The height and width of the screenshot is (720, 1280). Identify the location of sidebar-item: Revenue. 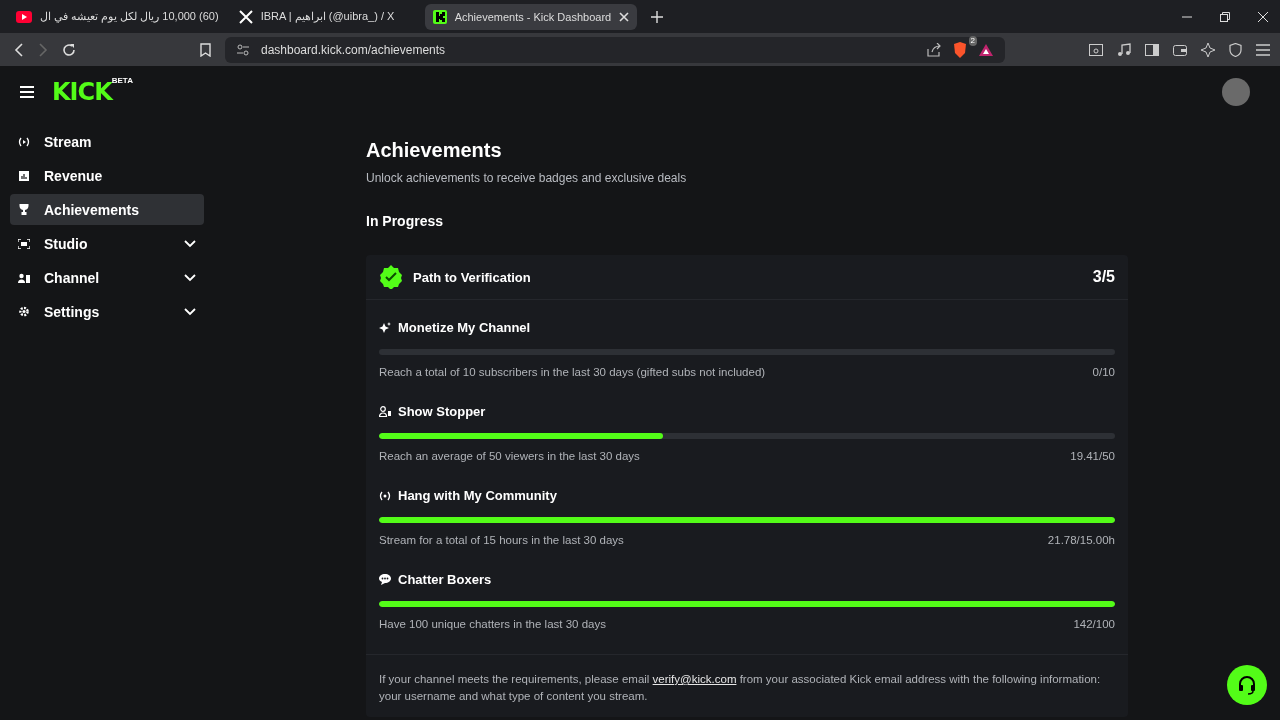
(107, 175).